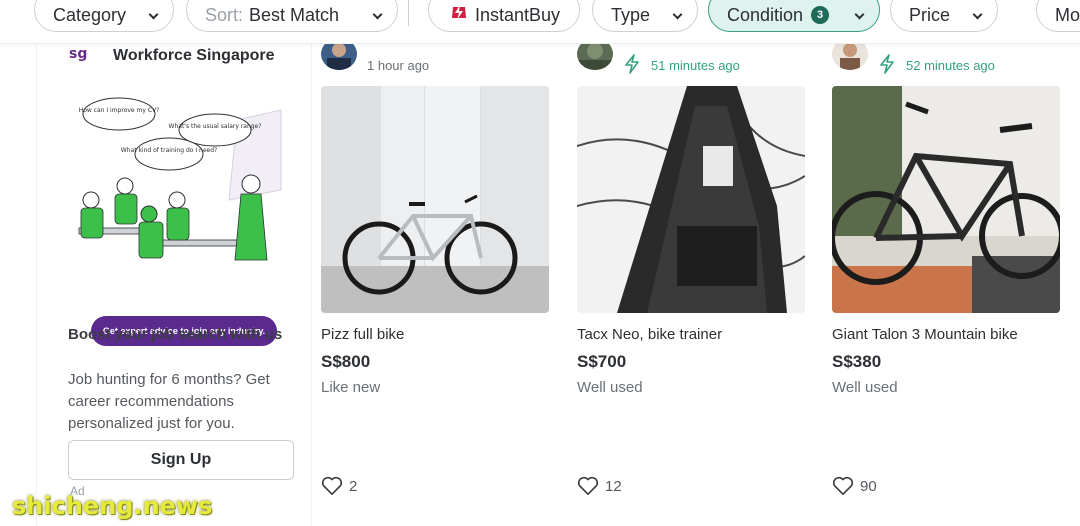  I want to click on like-button: 90, so click(854, 486).